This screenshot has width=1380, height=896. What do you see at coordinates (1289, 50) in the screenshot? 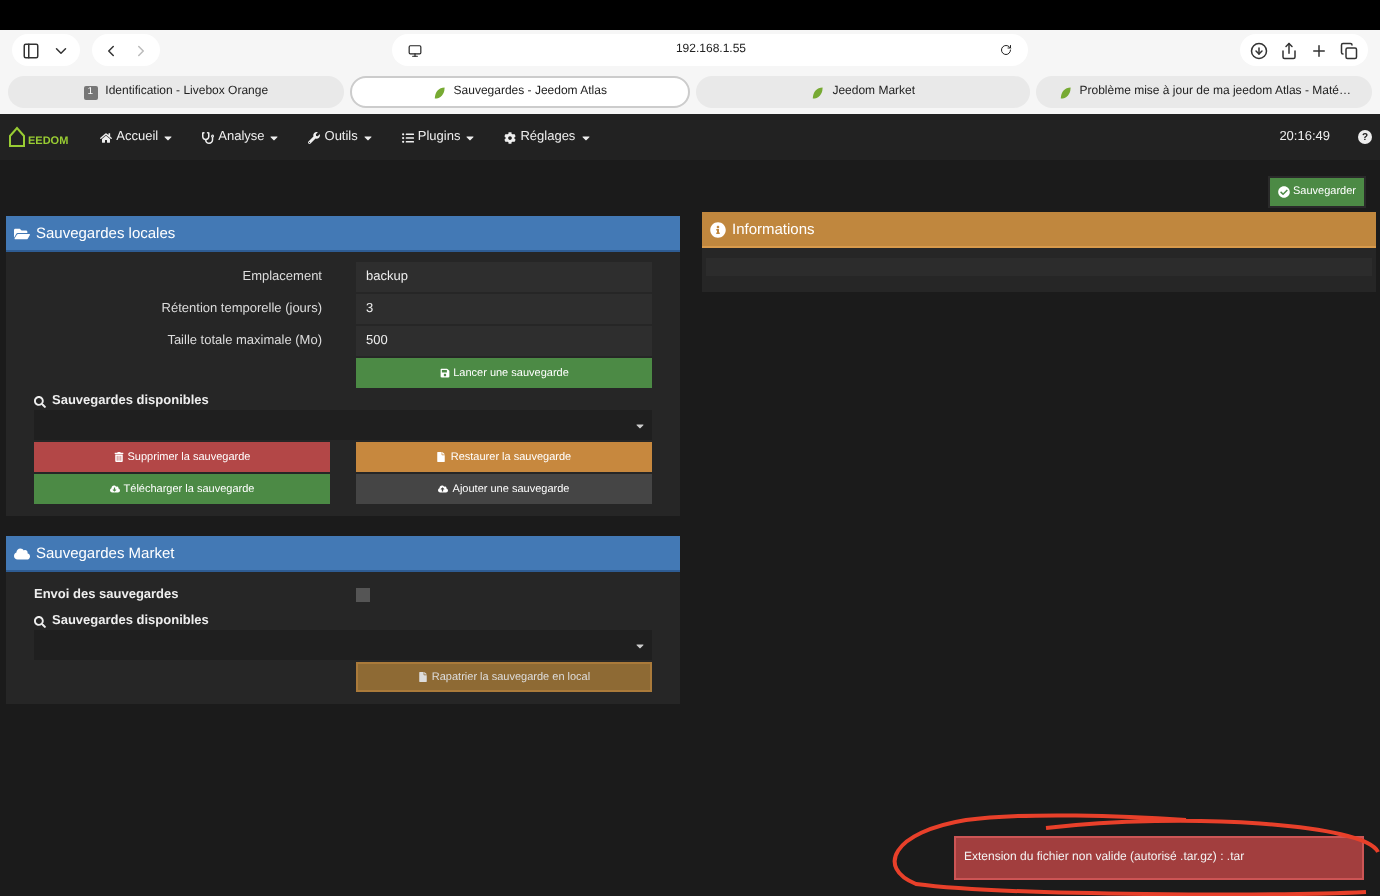
I see `share-icon` at bounding box center [1289, 50].